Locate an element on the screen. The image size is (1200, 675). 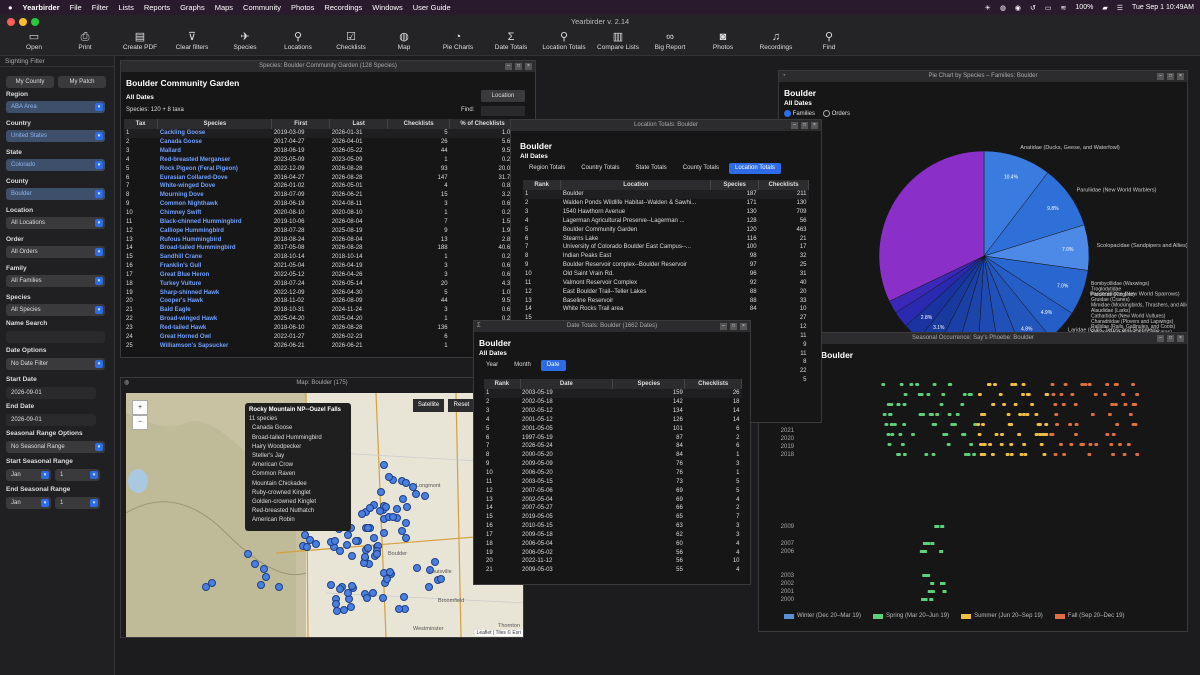
wifi-icon: ≋ is located at coordinates (1064, 8).